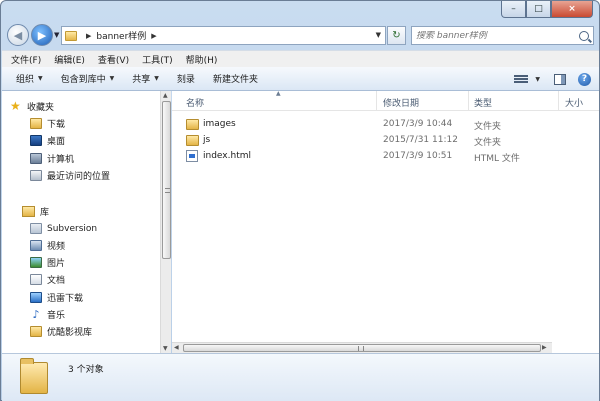 The image size is (600, 401). I want to click on nav-item-label: 下载, so click(56, 125).